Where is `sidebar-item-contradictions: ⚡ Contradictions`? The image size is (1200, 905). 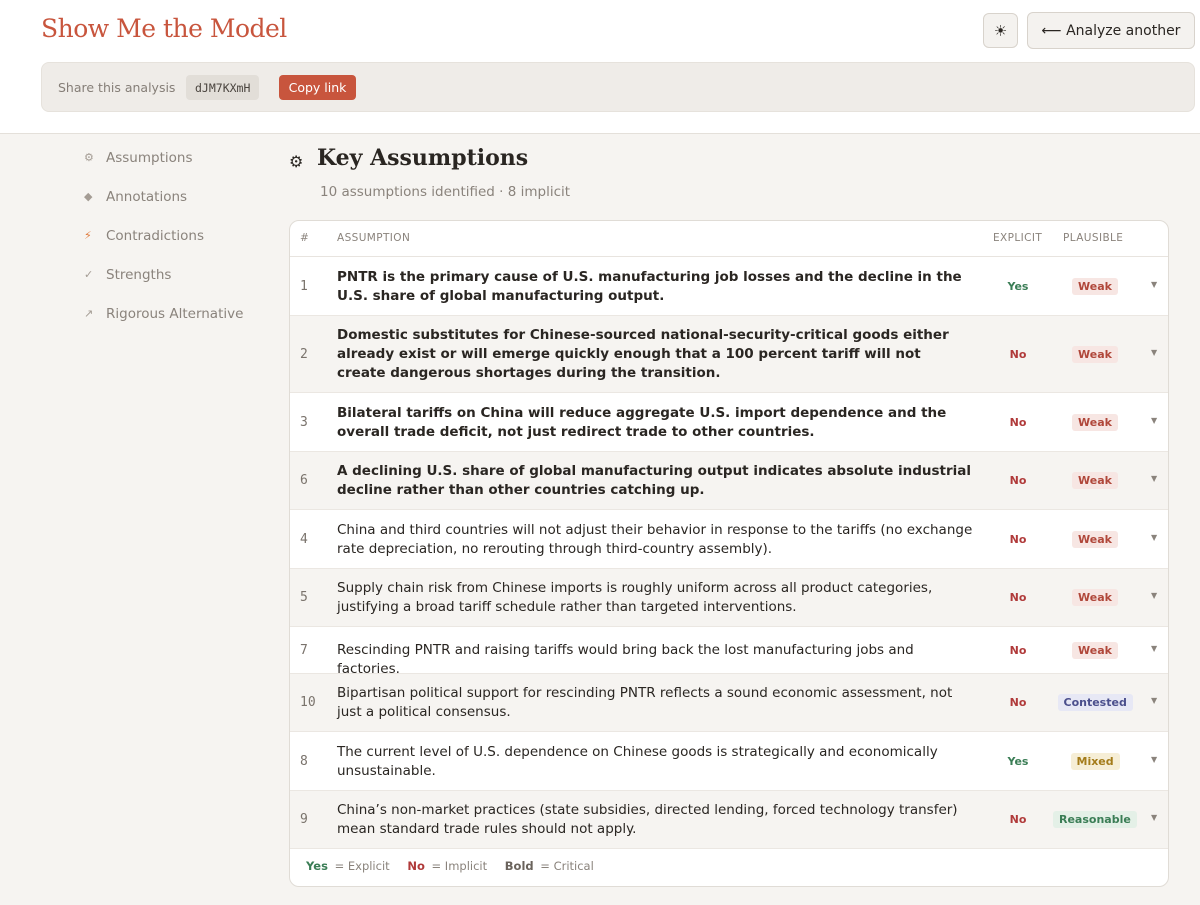
sidebar-item-contradictions: ⚡ Contradictions is located at coordinates (170, 235).